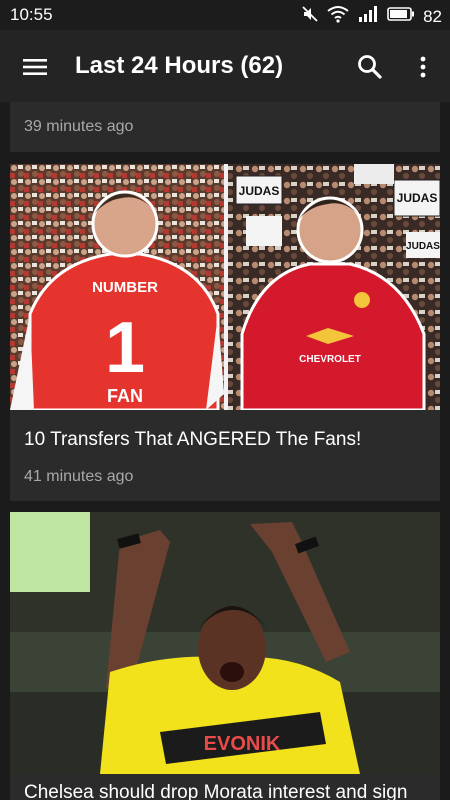 The width and height of the screenshot is (450, 800). I want to click on menu-button, so click(35, 67).